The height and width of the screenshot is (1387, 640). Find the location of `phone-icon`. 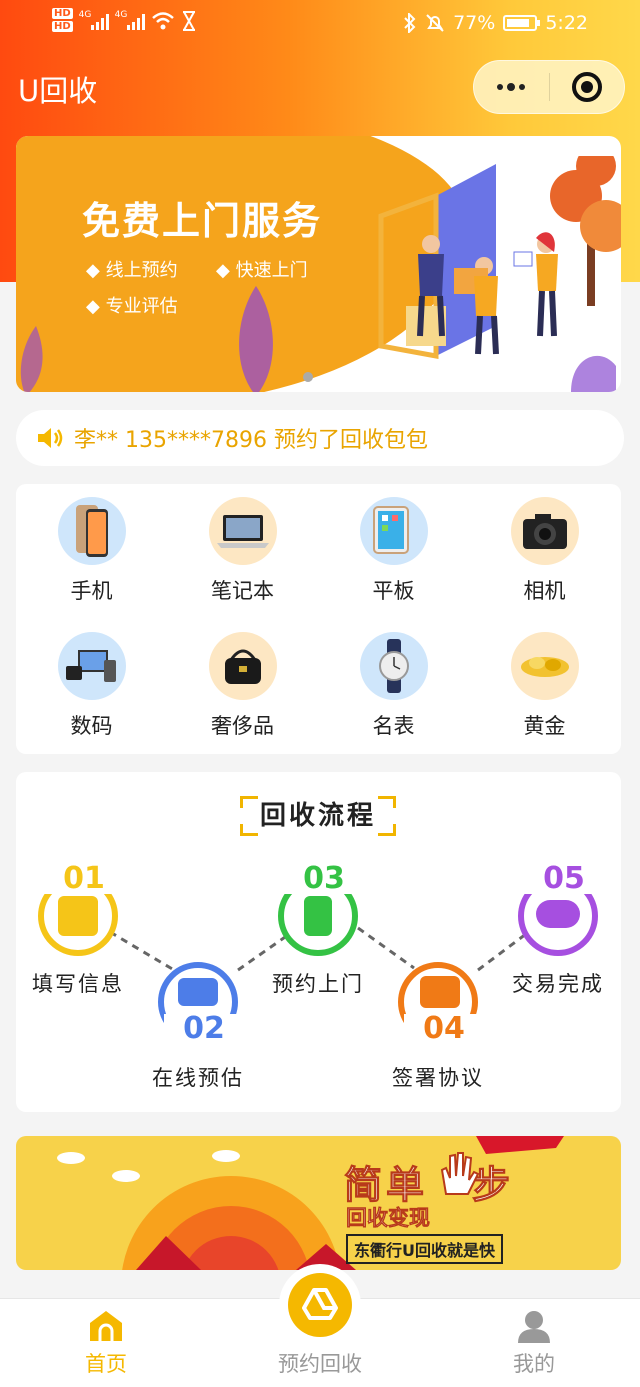

phone-icon is located at coordinates (91, 531).